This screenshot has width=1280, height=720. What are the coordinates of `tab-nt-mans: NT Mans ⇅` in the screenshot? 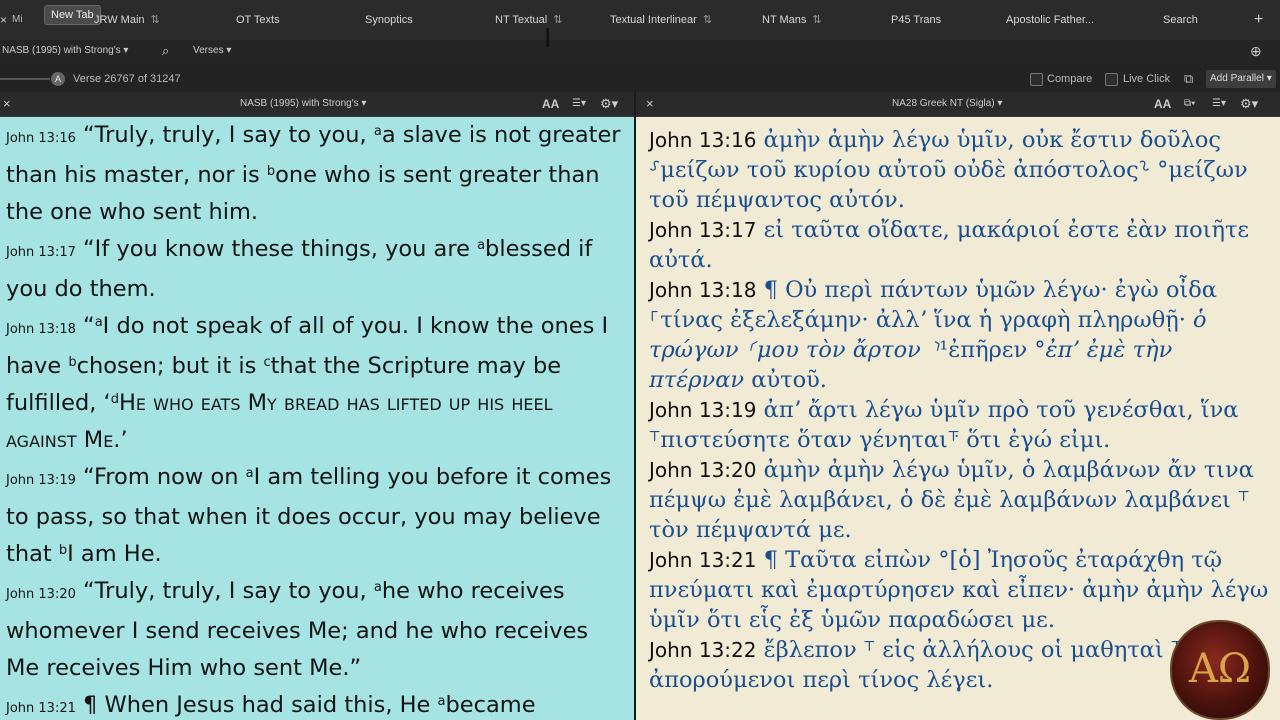 It's located at (792, 20).